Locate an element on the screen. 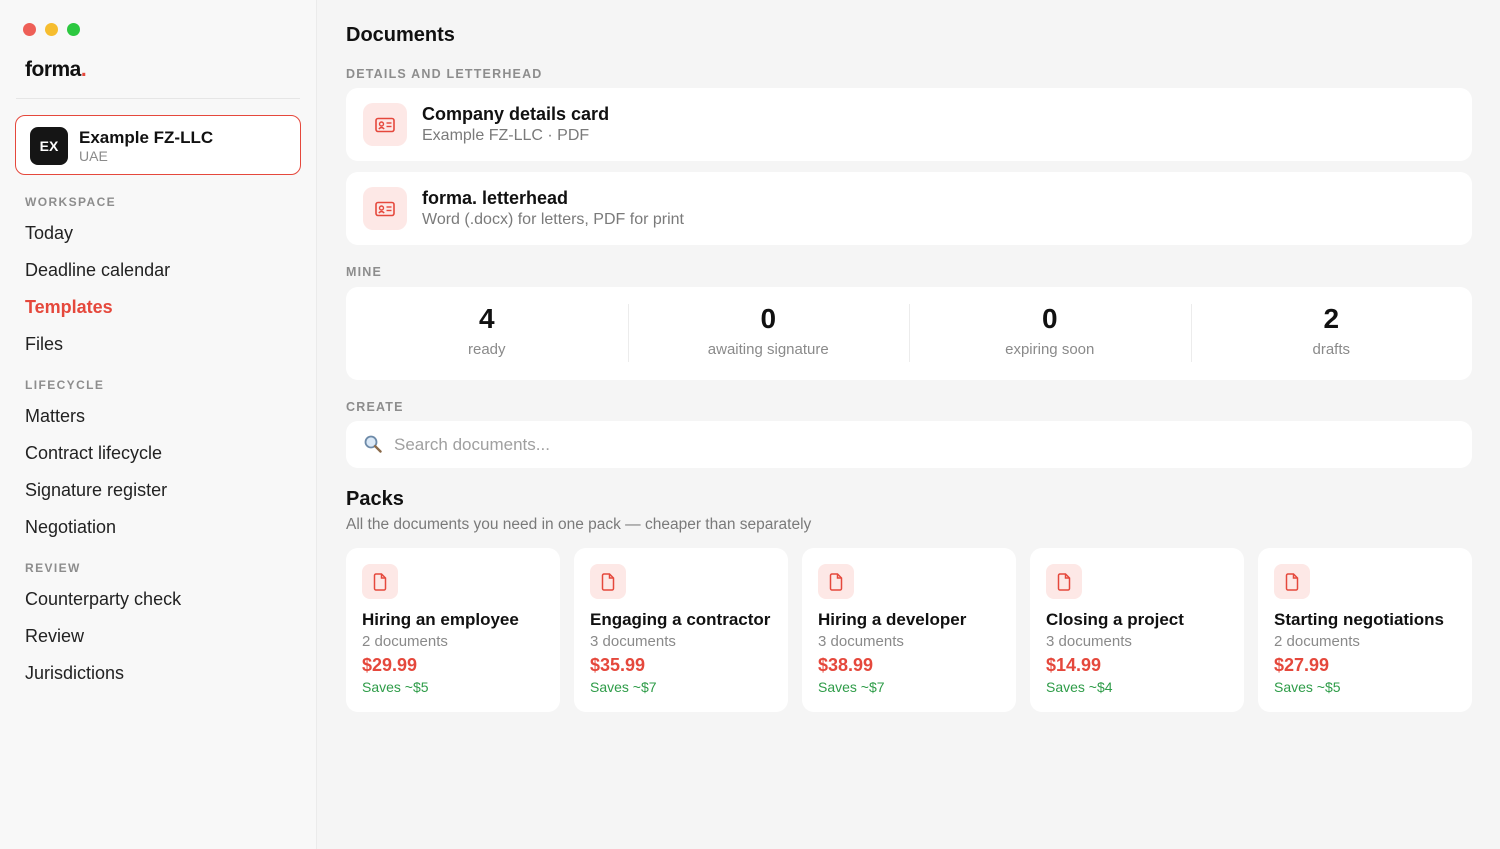  sidebar-item-counterparty-check: Counterparty check is located at coordinates (103, 599).